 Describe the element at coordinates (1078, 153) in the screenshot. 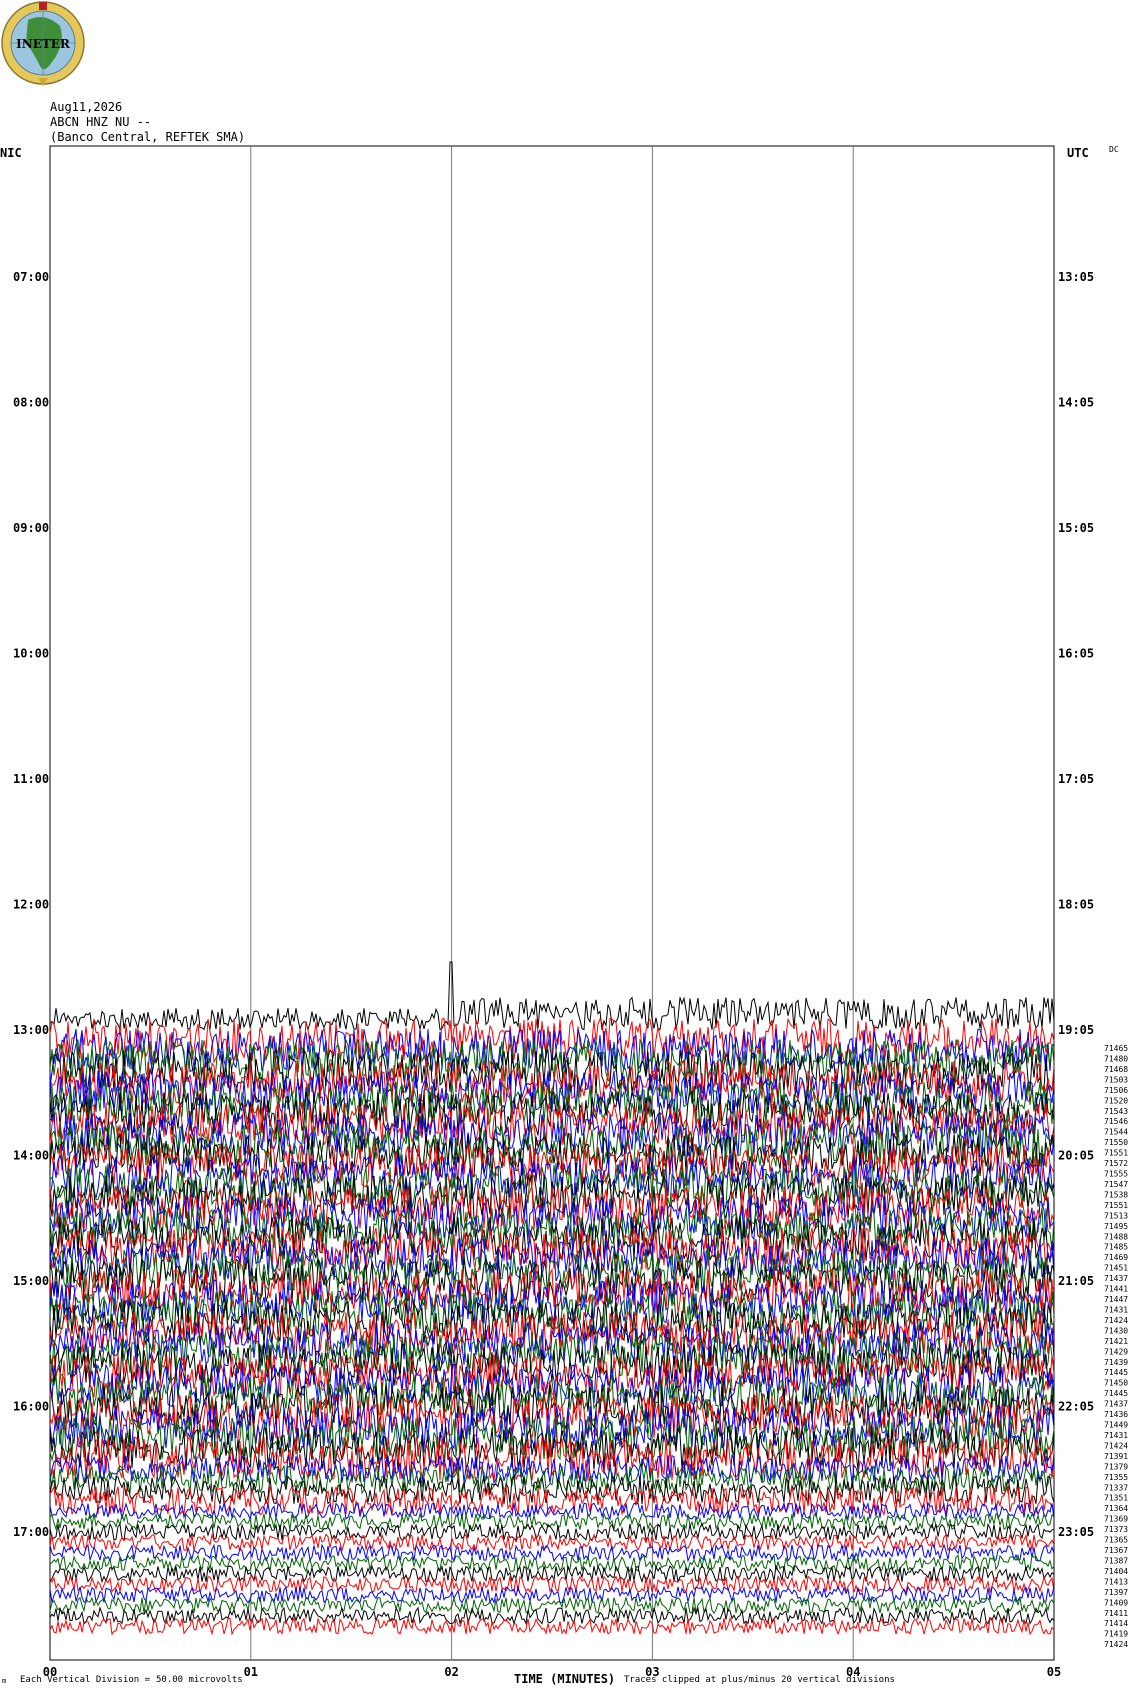

I see `right-timezone-label: UTC` at that location.